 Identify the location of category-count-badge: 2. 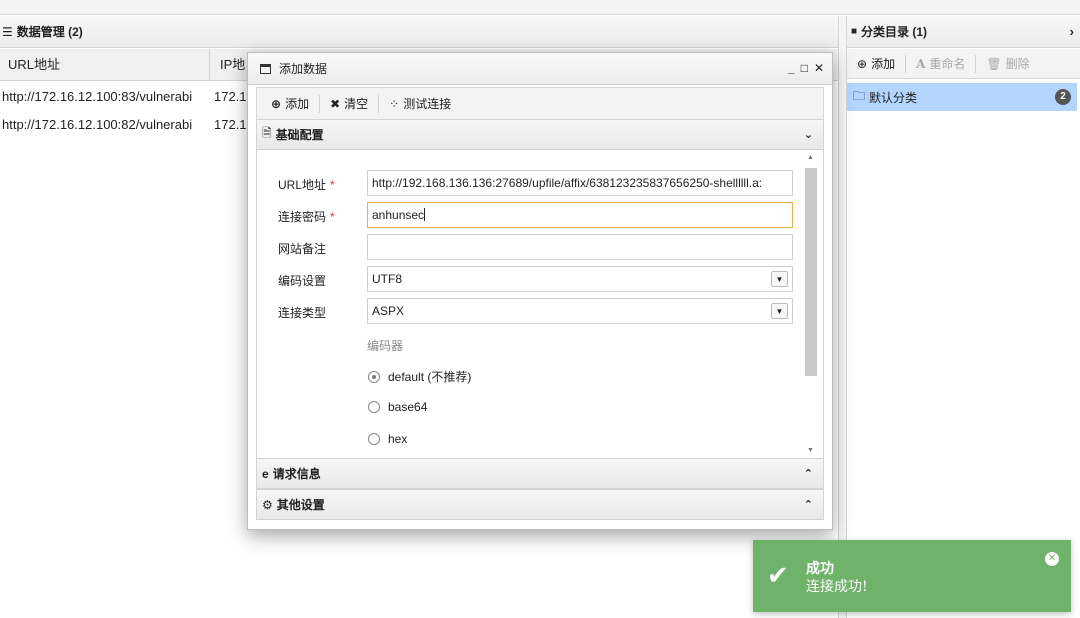
(1063, 97).